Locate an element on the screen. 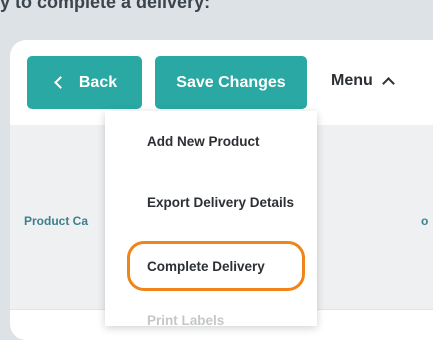  instruction-text: y to complete a delivery: is located at coordinates (105, 6).